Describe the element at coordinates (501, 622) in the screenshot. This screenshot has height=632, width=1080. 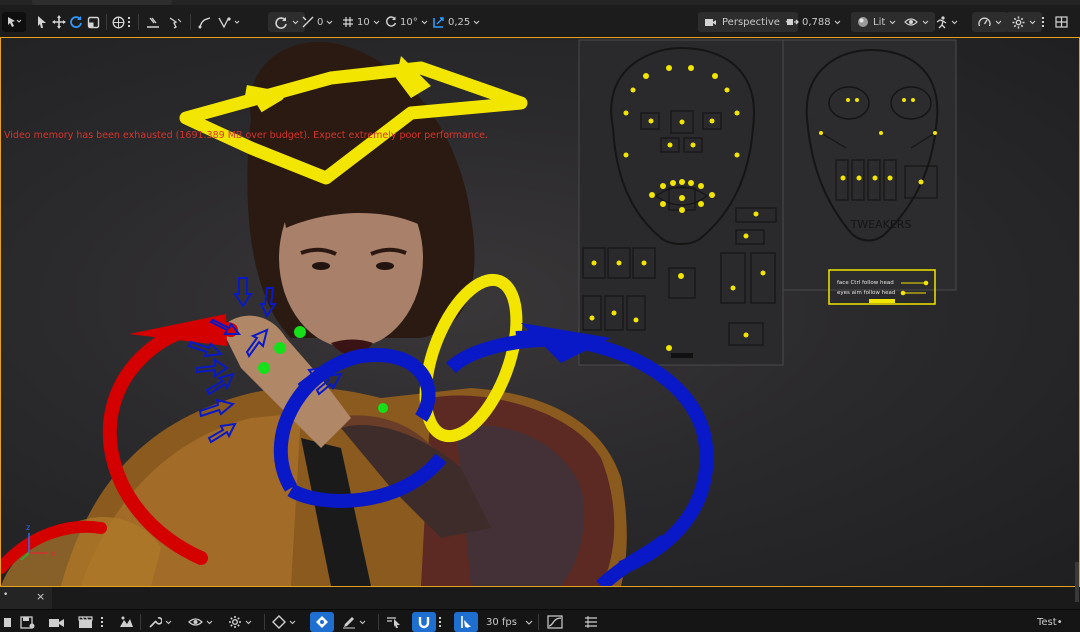
I see `frame-rate-label: 30 fps` at that location.